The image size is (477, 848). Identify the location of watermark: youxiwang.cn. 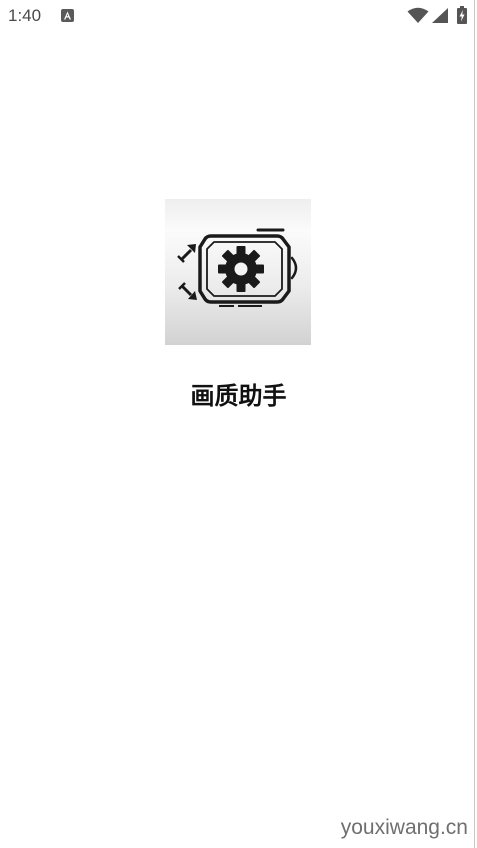
(404, 827).